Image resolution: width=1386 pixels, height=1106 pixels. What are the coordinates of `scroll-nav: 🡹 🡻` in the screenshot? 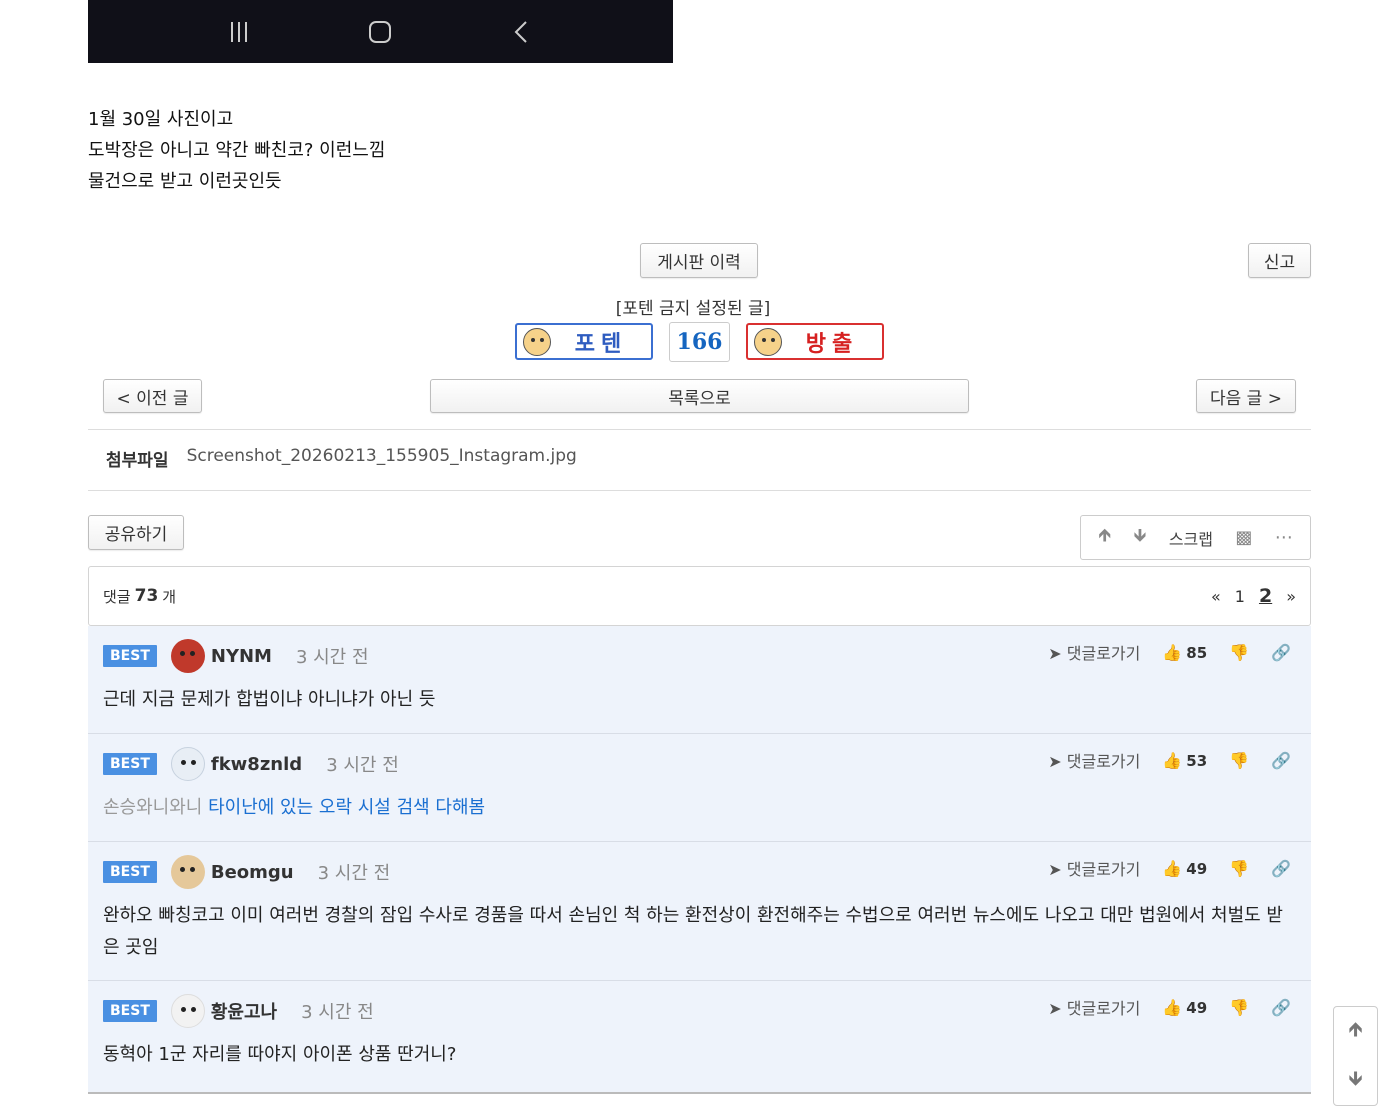 It's located at (1355, 1056).